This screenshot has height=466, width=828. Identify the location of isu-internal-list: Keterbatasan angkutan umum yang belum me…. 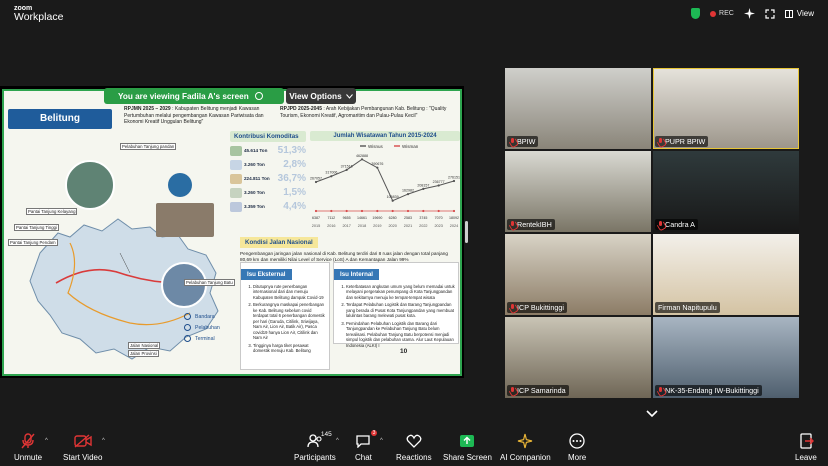
(396, 314).